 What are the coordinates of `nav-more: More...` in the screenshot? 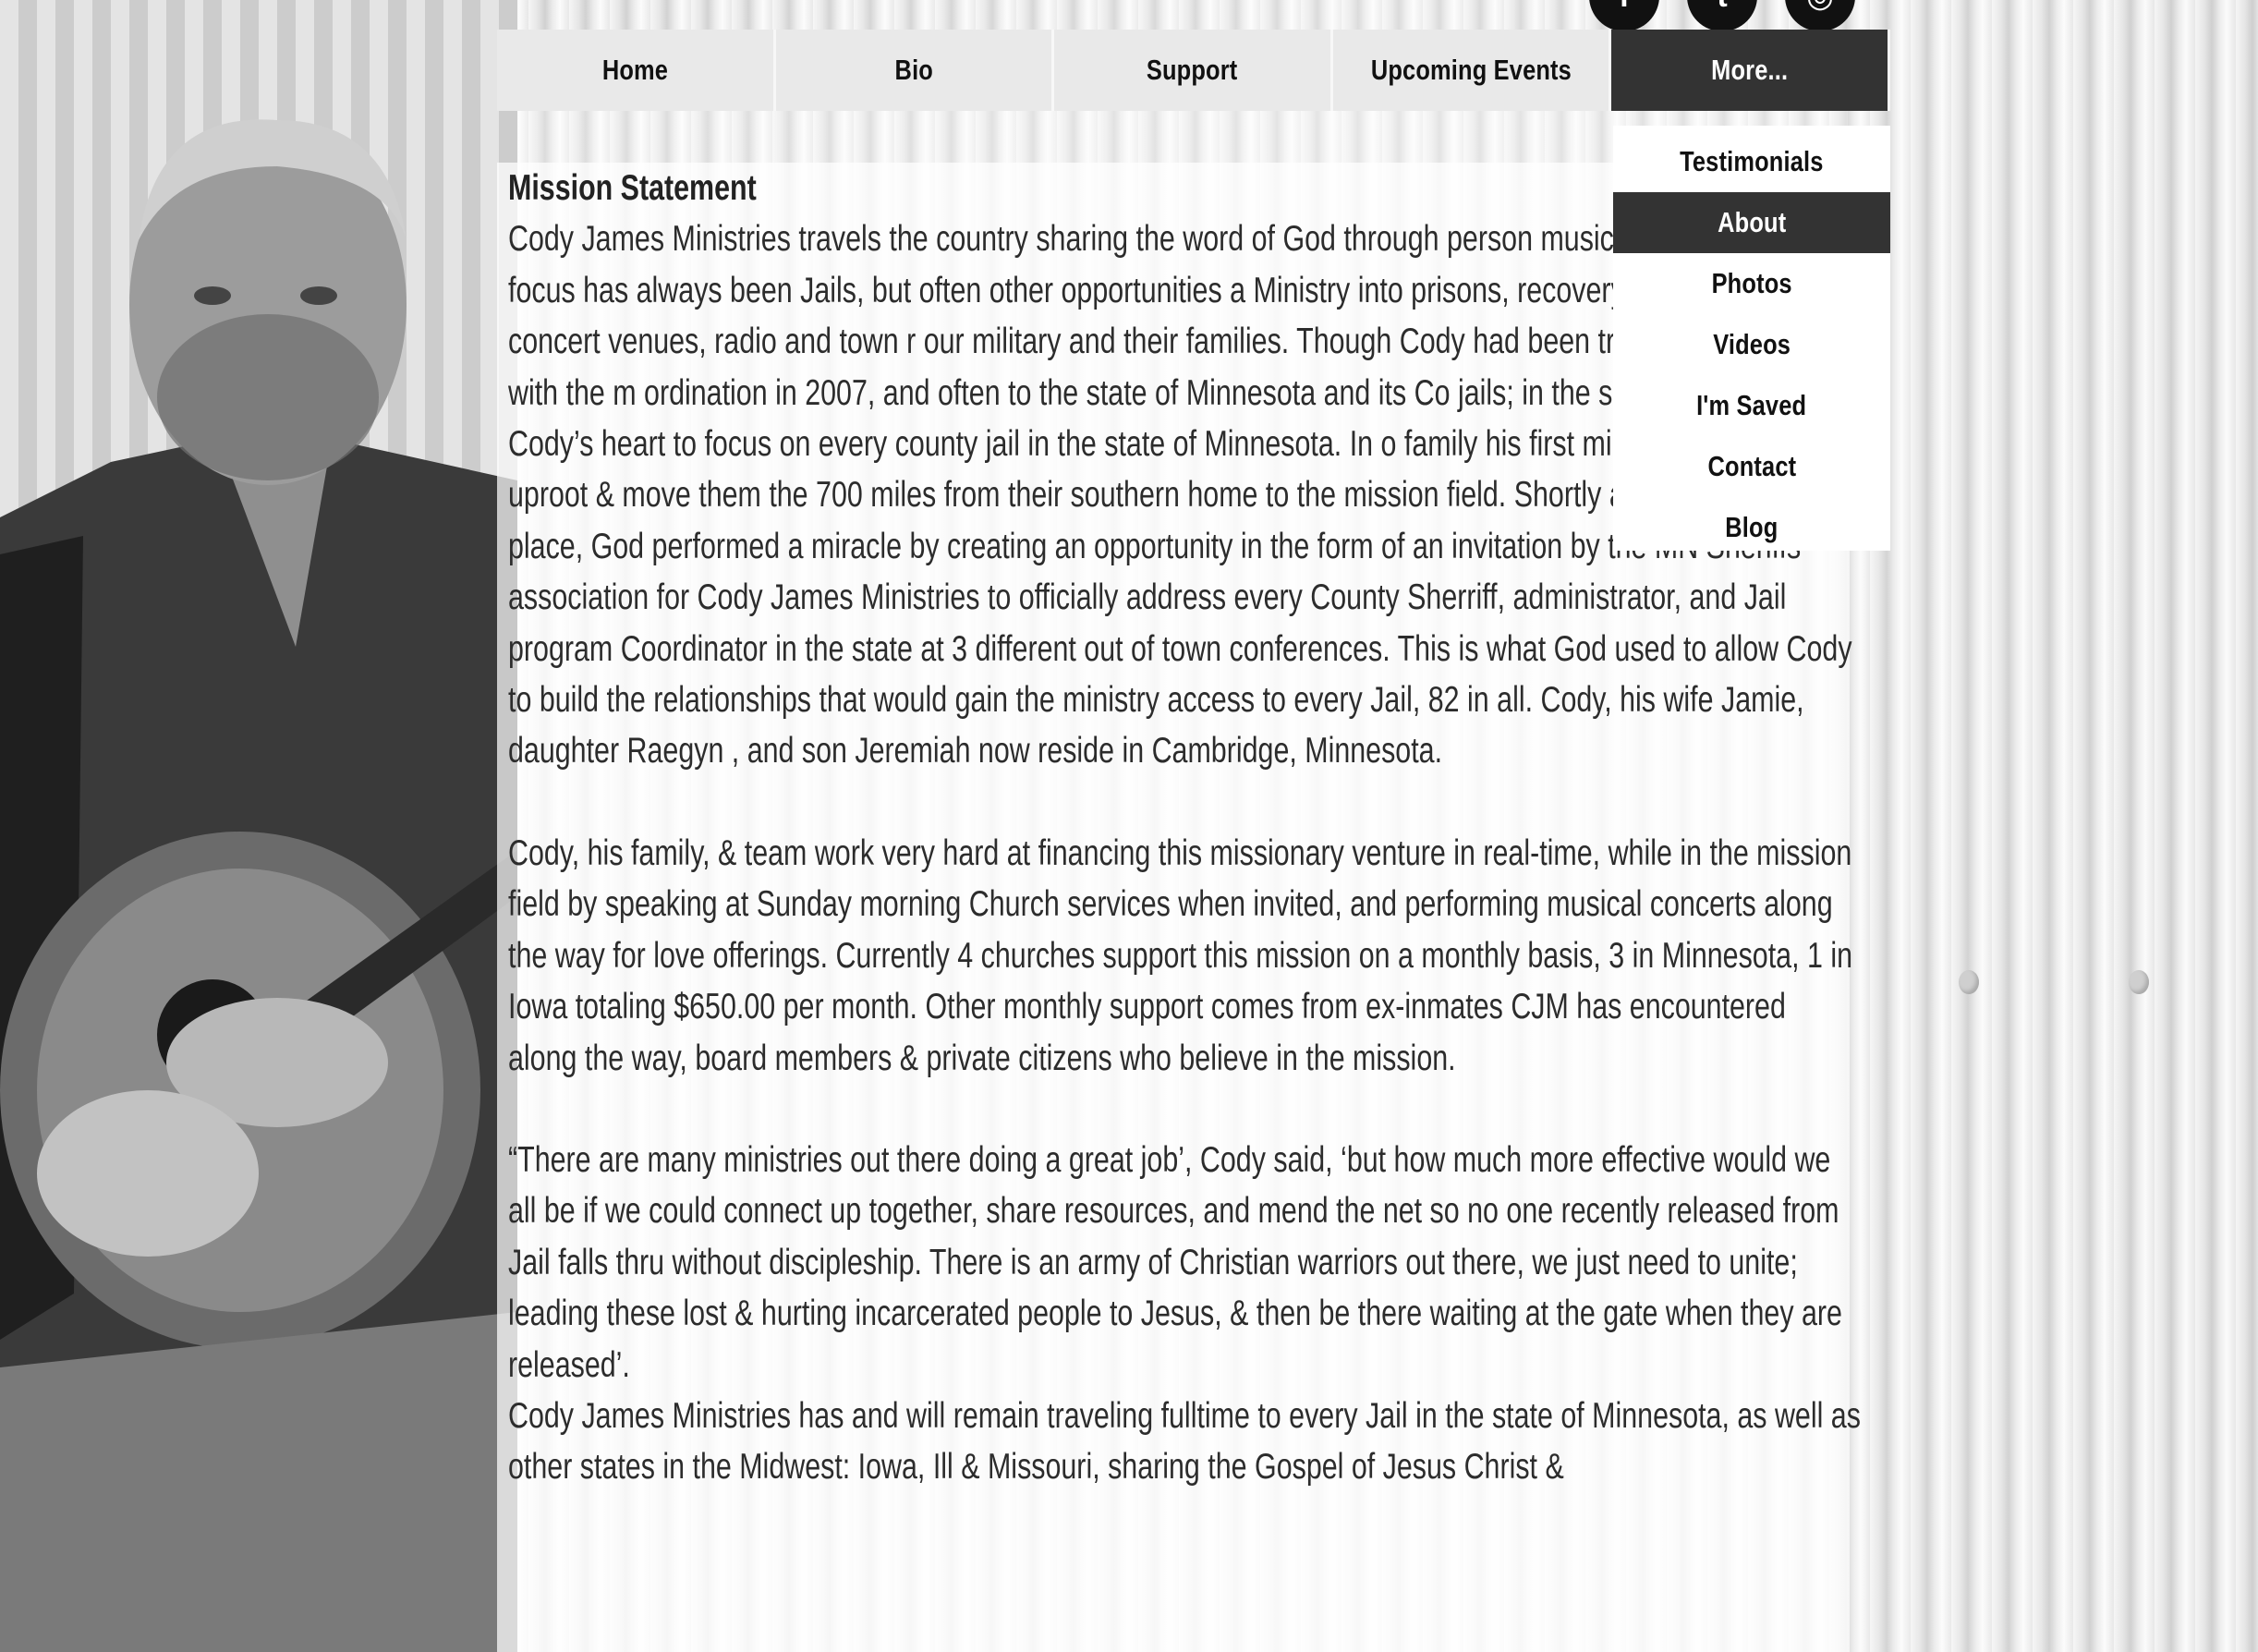 It's located at (1750, 70).